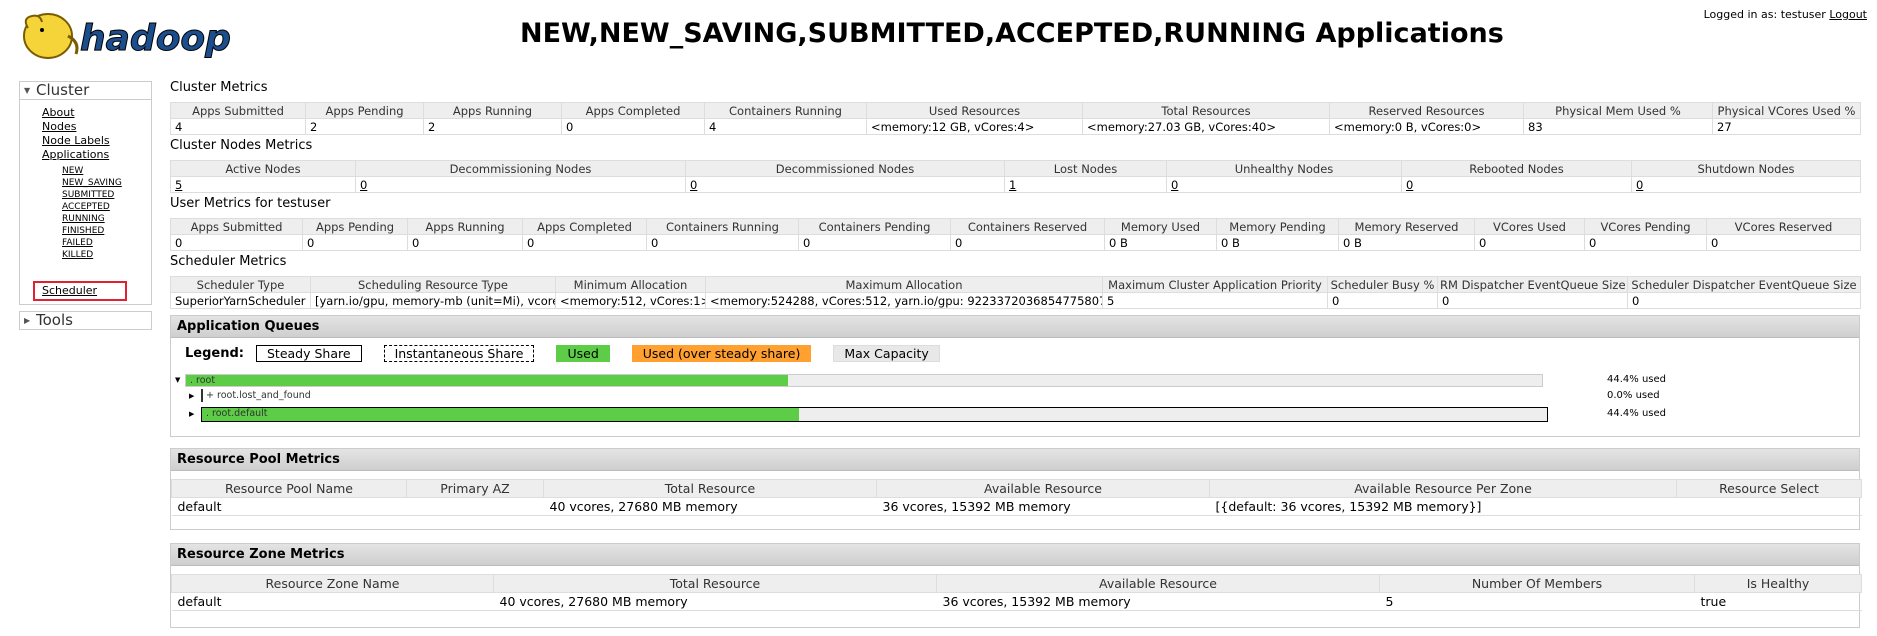 The width and height of the screenshot is (1877, 636). I want to click on rebooted-nodes-link: 0, so click(1409, 185).